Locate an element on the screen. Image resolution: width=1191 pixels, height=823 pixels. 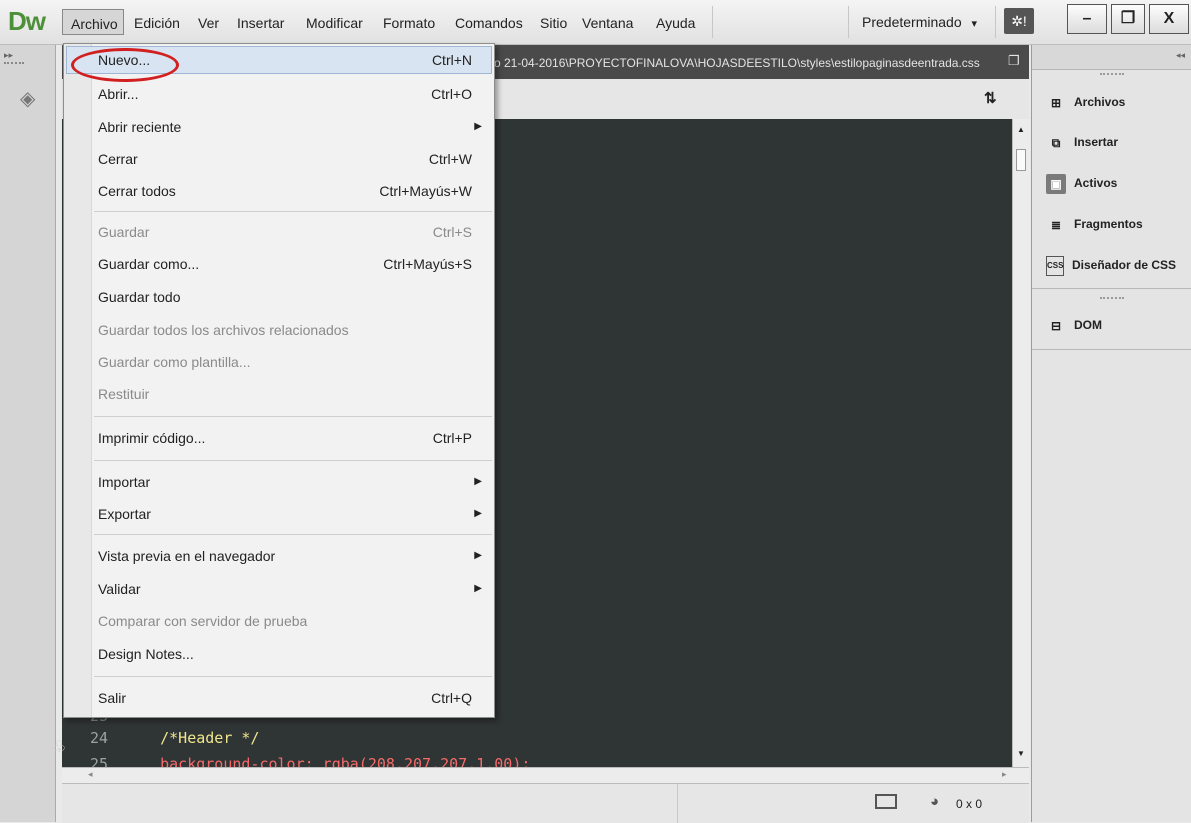
browser-preview-icon: ◕ is located at coordinates (934, 801).